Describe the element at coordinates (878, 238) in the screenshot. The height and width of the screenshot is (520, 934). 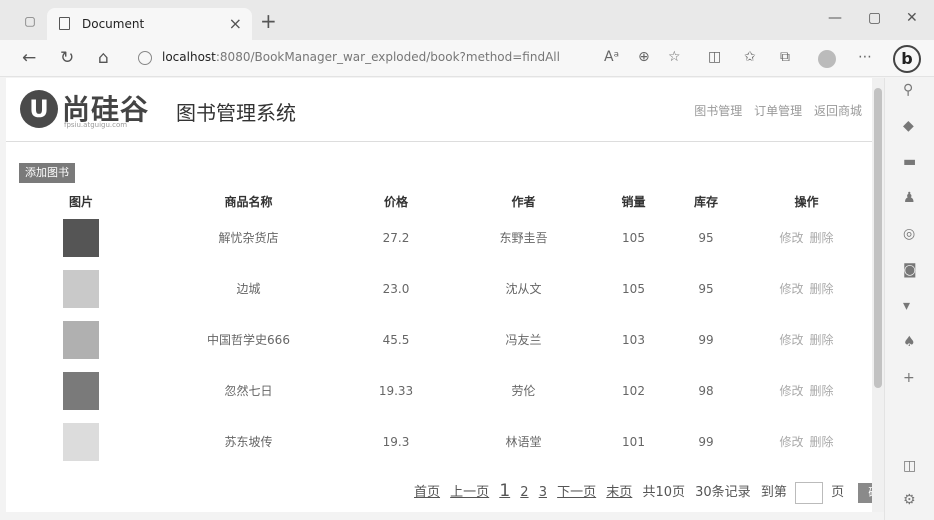
I see `scrollbar-thumb` at that location.